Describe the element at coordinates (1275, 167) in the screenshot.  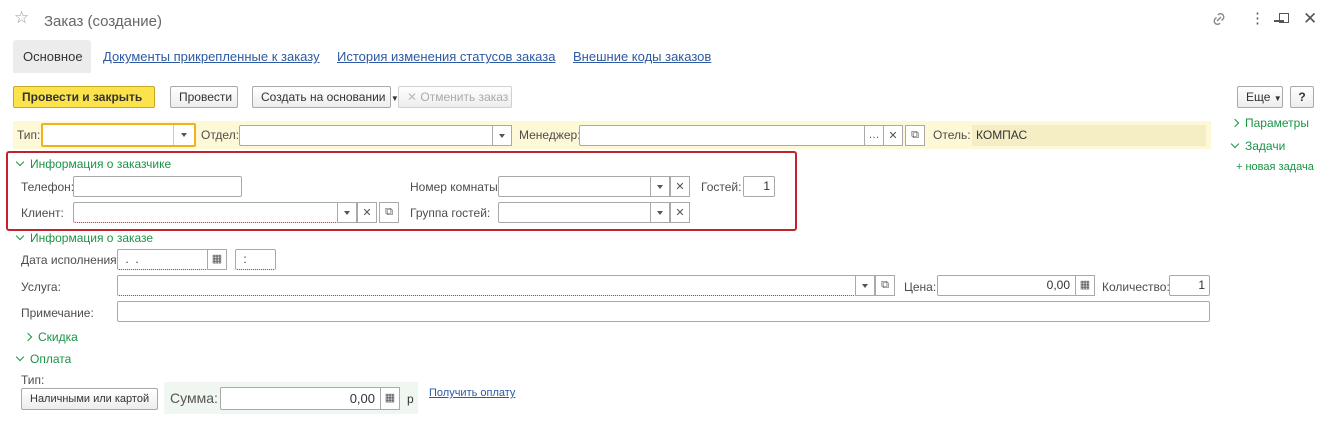
I see `new-task-link: + новая задача` at that location.